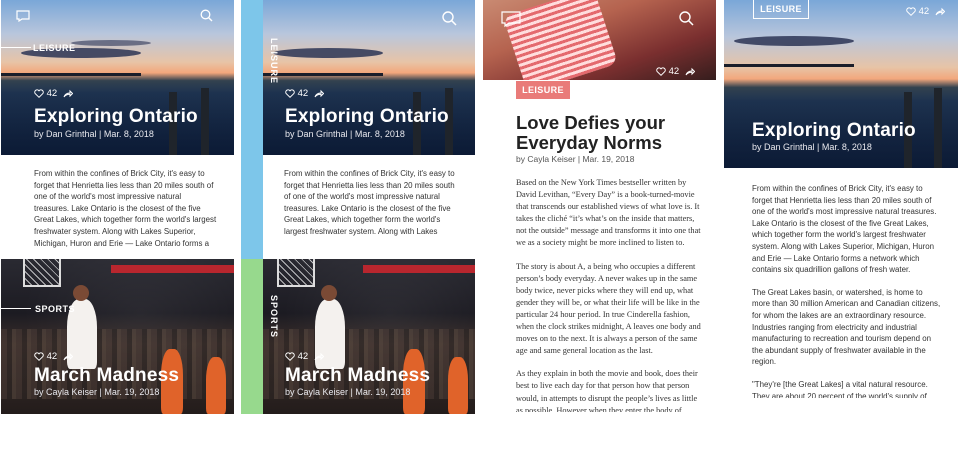 This screenshot has height=463, width=958. Describe the element at coordinates (54, 48) in the screenshot. I see `category-label: LEISURE` at that location.